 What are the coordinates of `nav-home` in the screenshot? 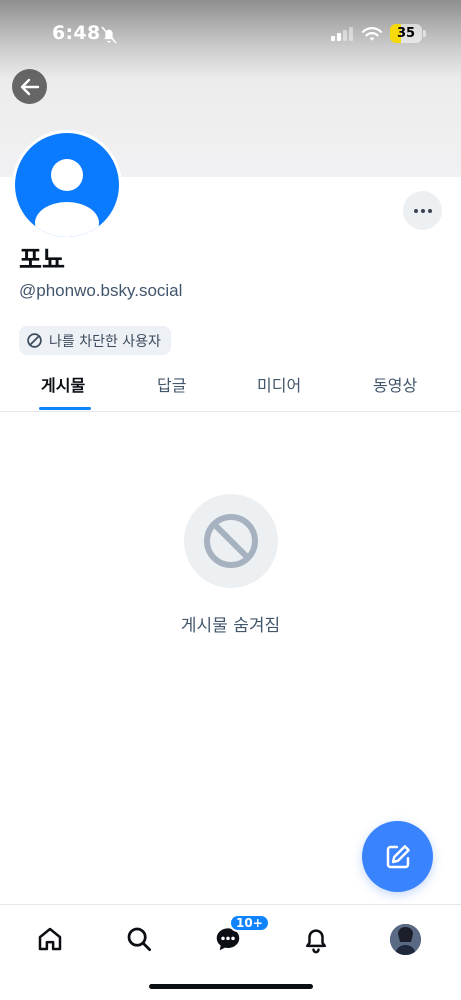 It's located at (50, 939).